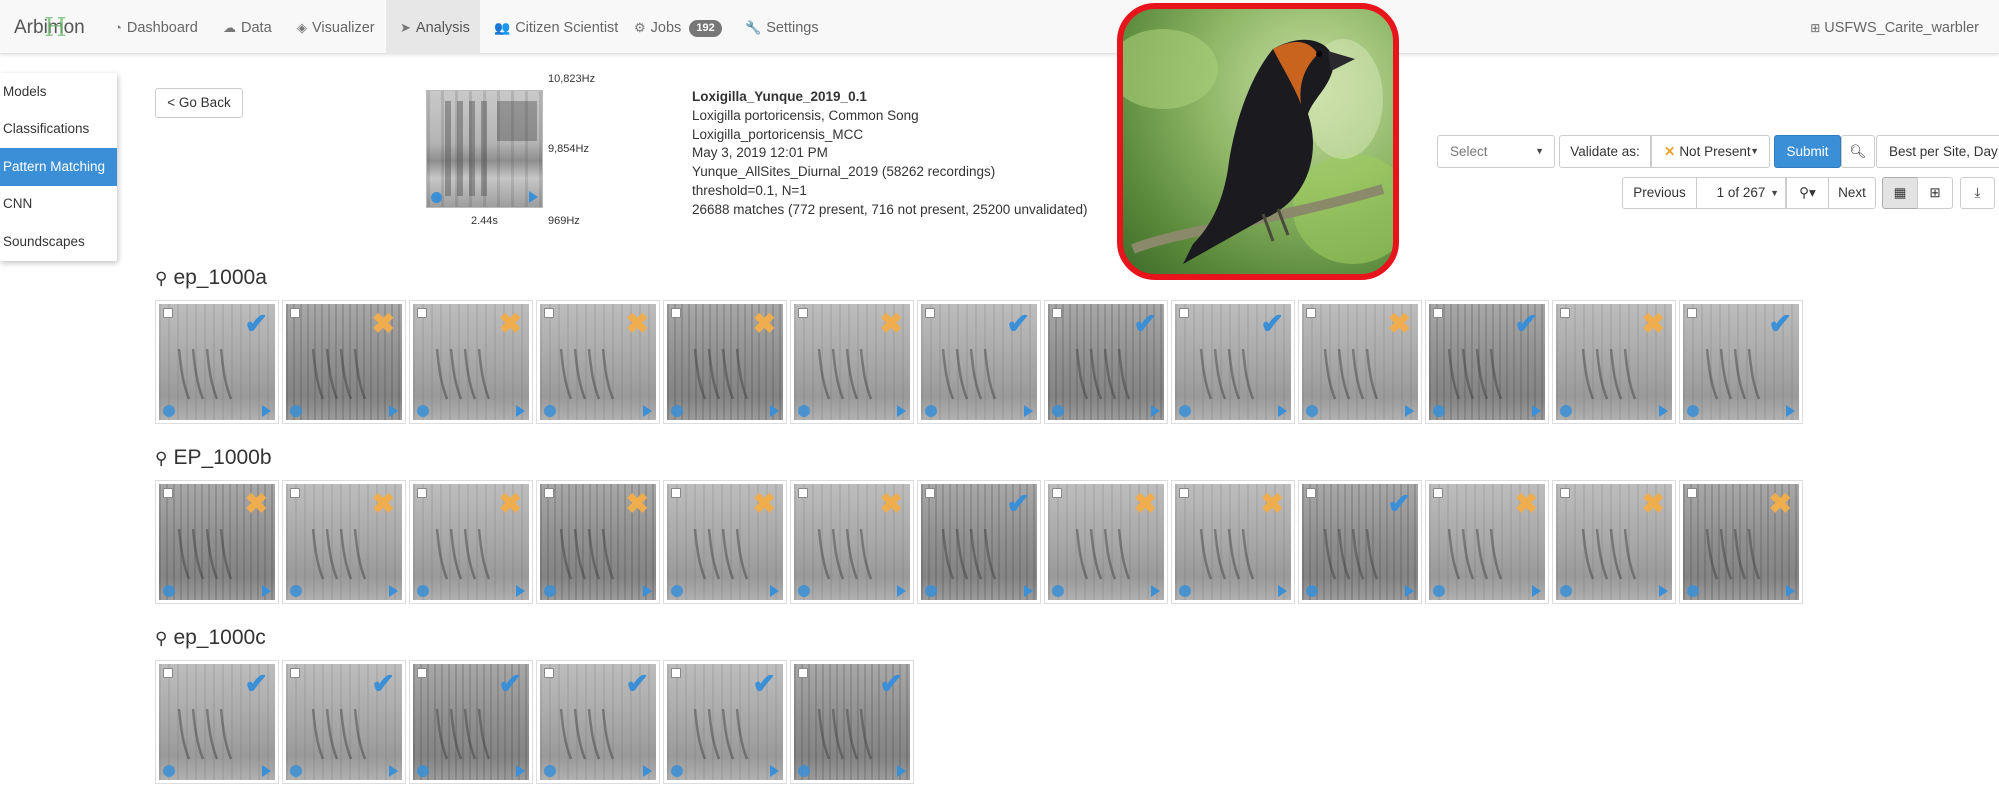 The height and width of the screenshot is (785, 1999). I want to click on download-button: ⤓, so click(1977, 193).